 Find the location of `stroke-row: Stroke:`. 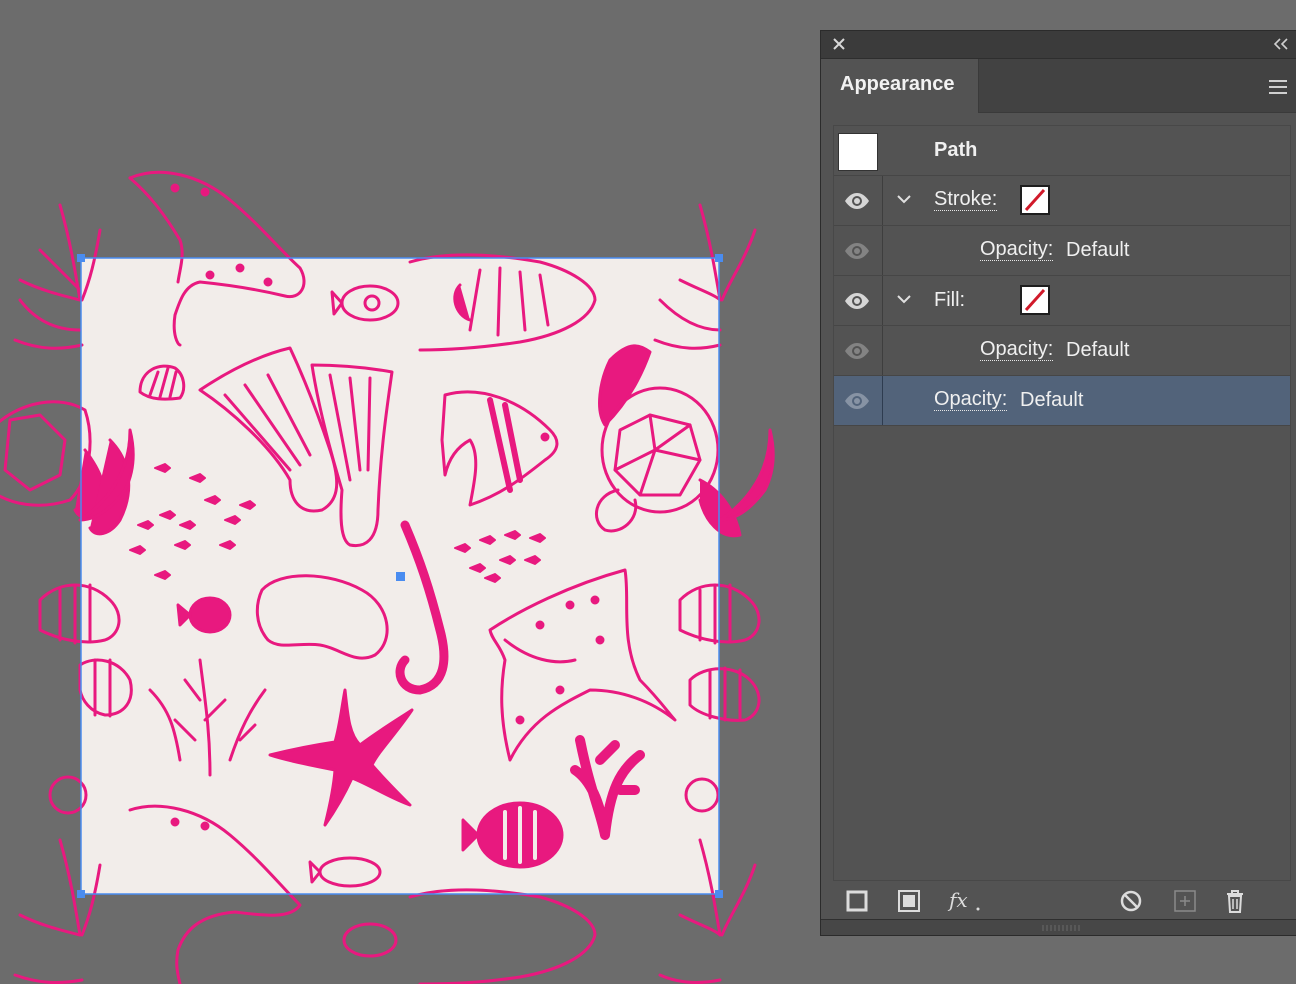

stroke-row: Stroke: is located at coordinates (1062, 201).